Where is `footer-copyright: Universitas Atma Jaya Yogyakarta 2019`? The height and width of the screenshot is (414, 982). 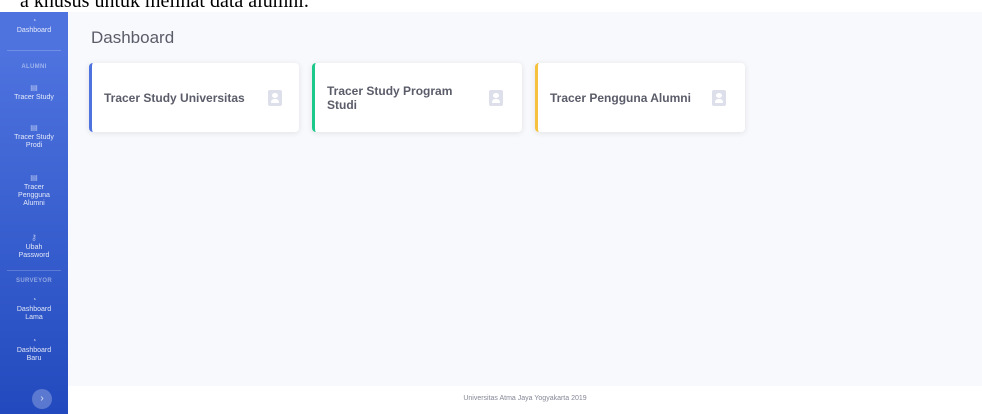
footer-copyright: Universitas Atma Jaya Yogyakarta 2019 is located at coordinates (525, 398).